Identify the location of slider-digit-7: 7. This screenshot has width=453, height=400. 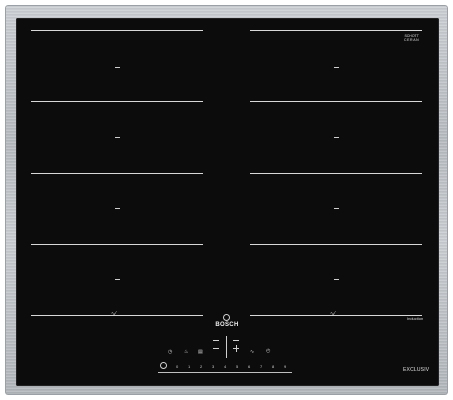
(261, 366).